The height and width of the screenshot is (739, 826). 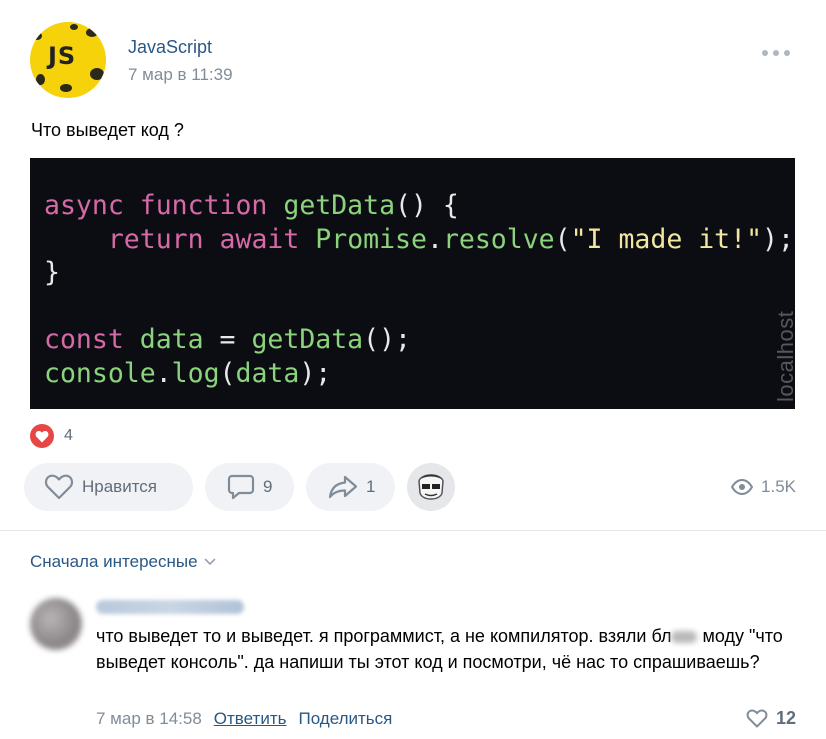 What do you see at coordinates (345, 719) in the screenshot?
I see `share-link: Поделиться` at bounding box center [345, 719].